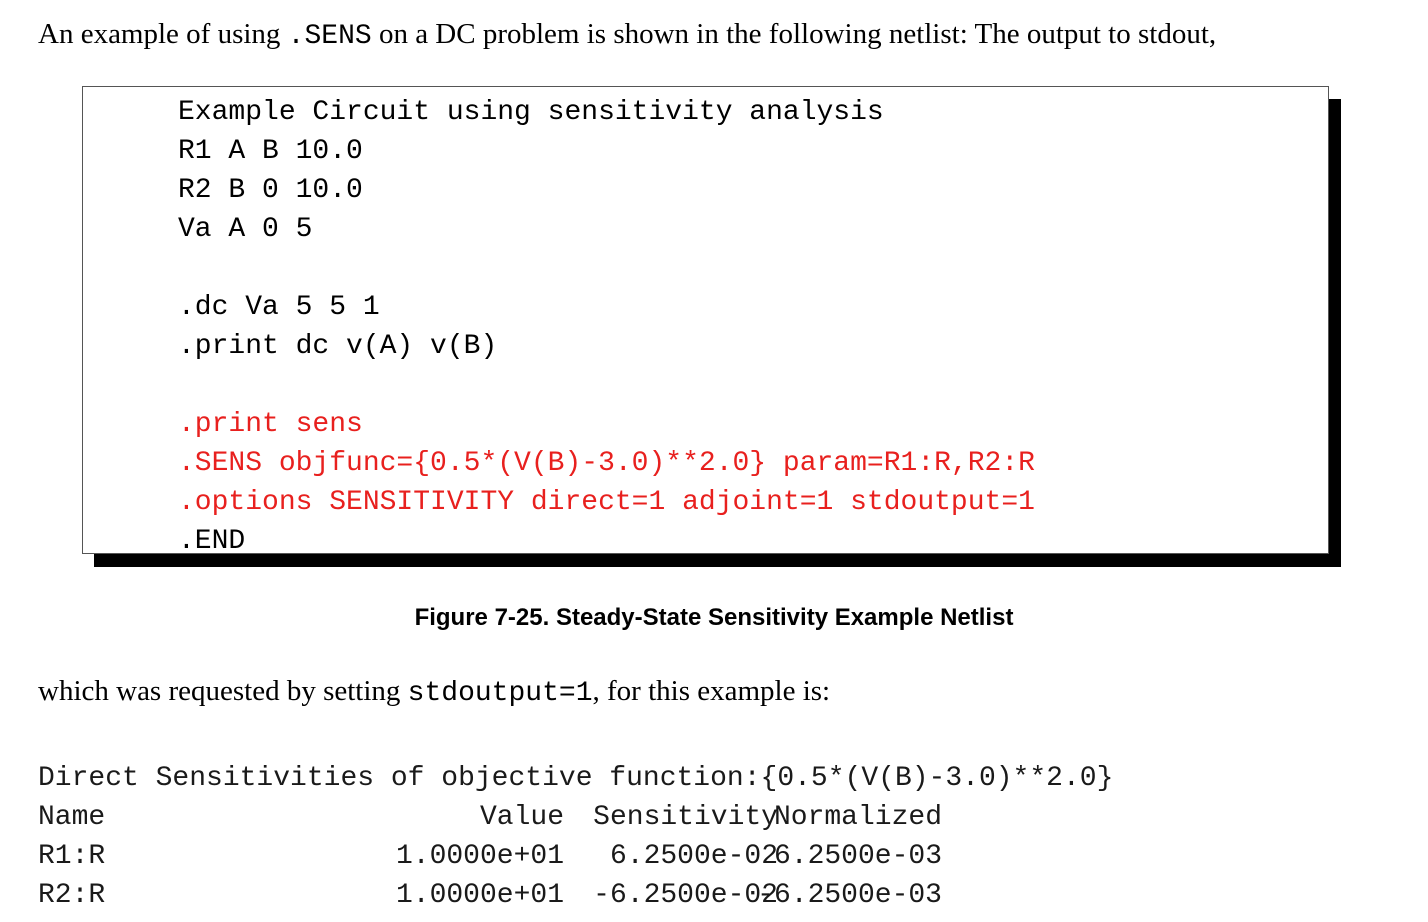 Image resolution: width=1428 pixels, height=922 pixels. What do you see at coordinates (685, 817) in the screenshot?
I see `column-header-sensitivity: Sensitivity` at bounding box center [685, 817].